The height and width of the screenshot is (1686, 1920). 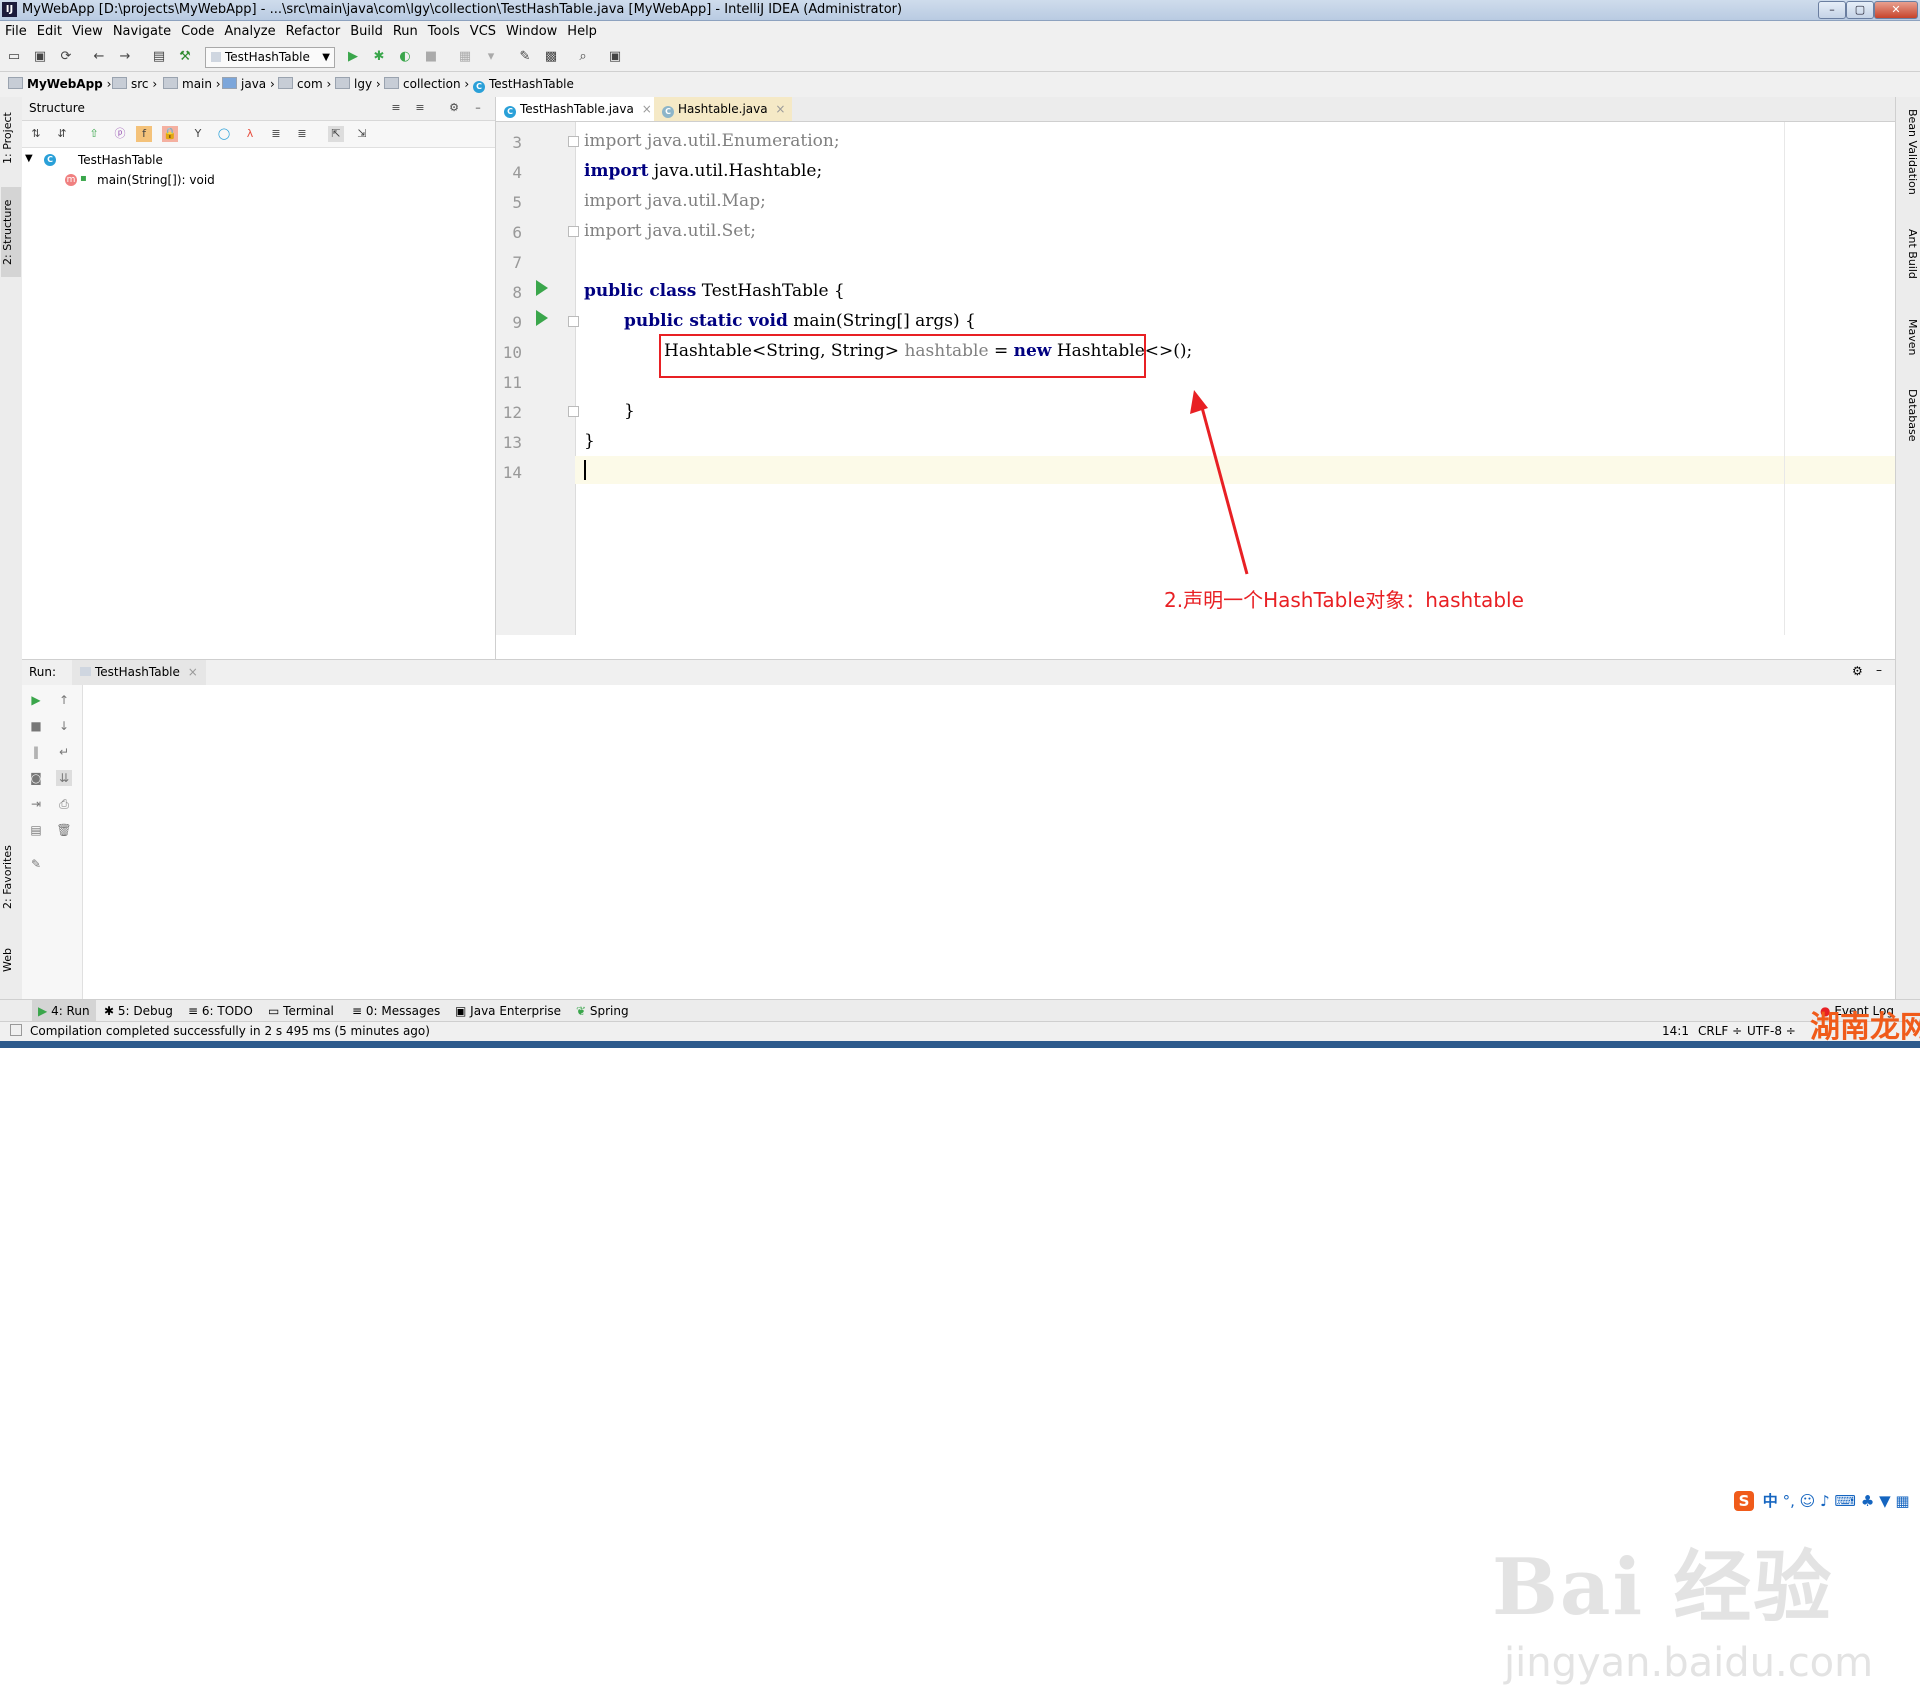 I want to click on todo-tool-button: ≡ 6: TODO, so click(x=220, y=1011).